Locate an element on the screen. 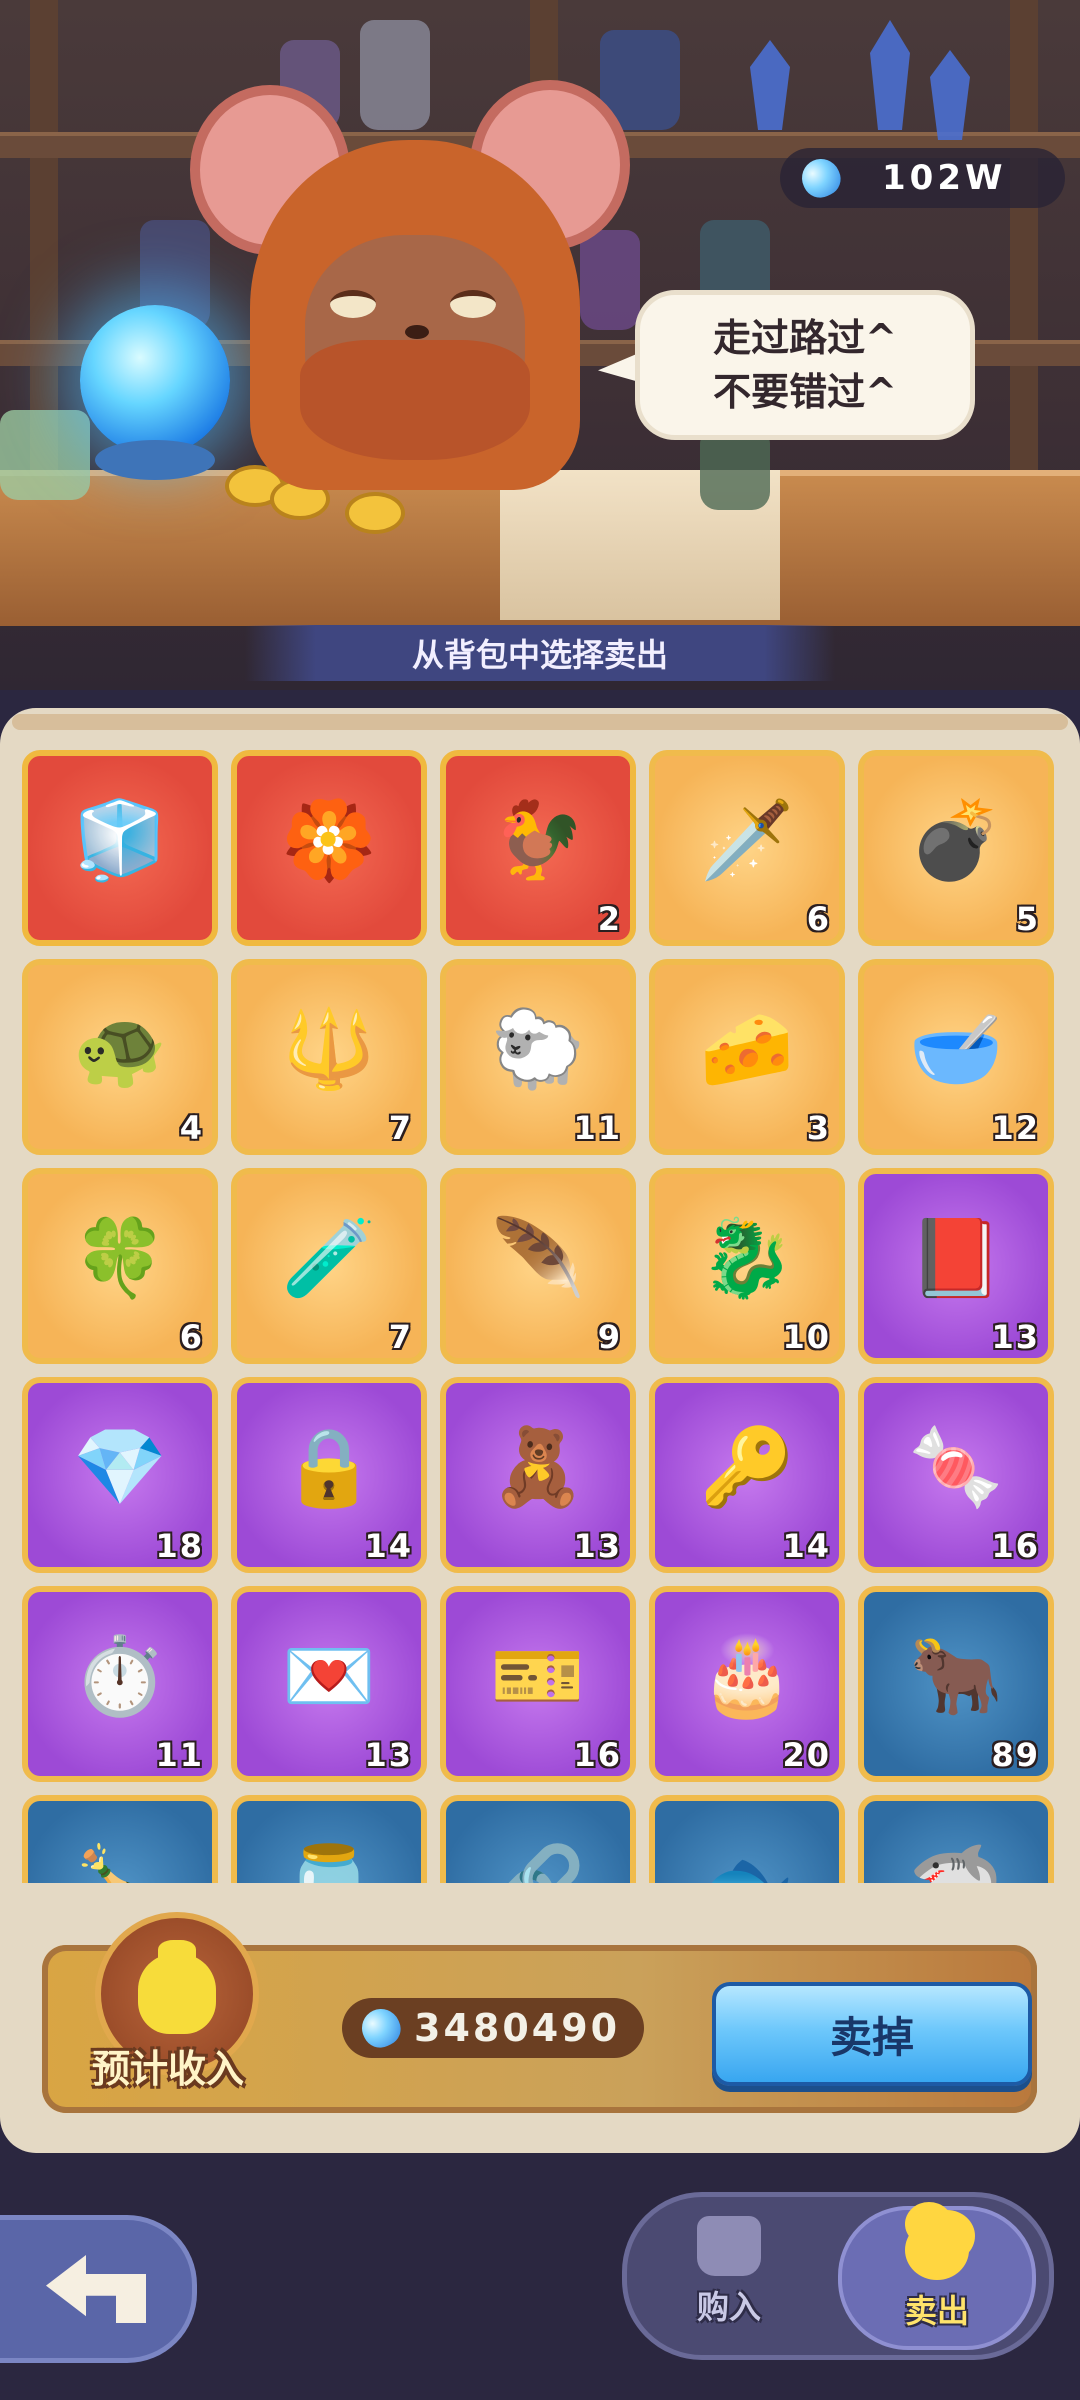 This screenshot has width=1080, height=2400. shark-fin-icon: 🦈 is located at coordinates (956, 1859).